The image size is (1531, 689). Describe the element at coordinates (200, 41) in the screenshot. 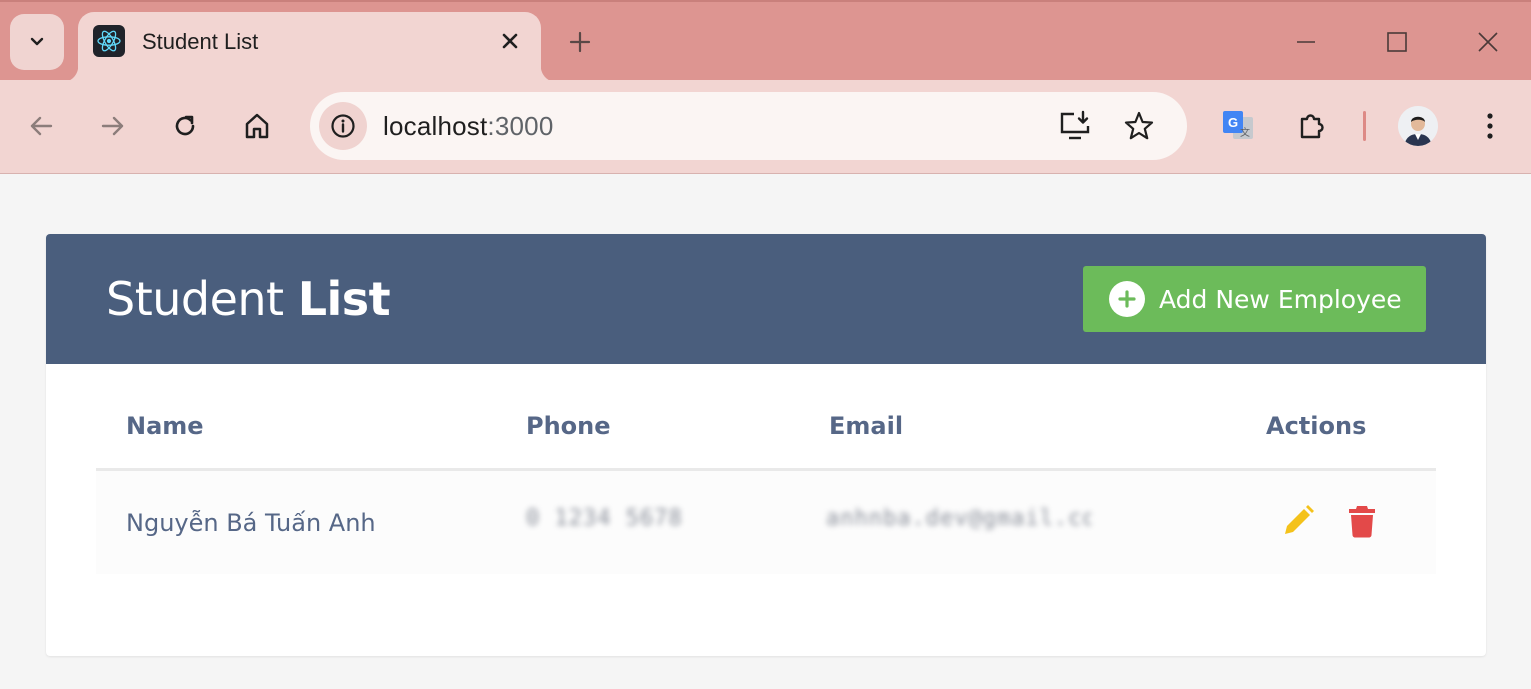

I see `tab-title: Student List` at that location.